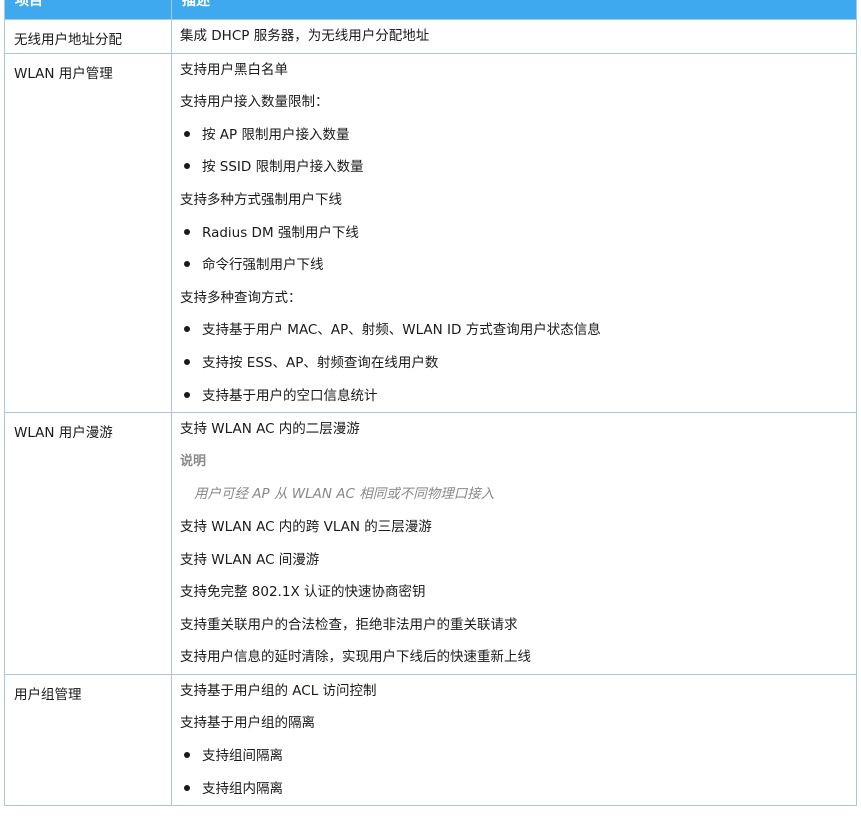  I want to click on table-row: 无线用户地址分配 集成 DHCP 服务器，为无线用户分配地址, so click(430, 36).